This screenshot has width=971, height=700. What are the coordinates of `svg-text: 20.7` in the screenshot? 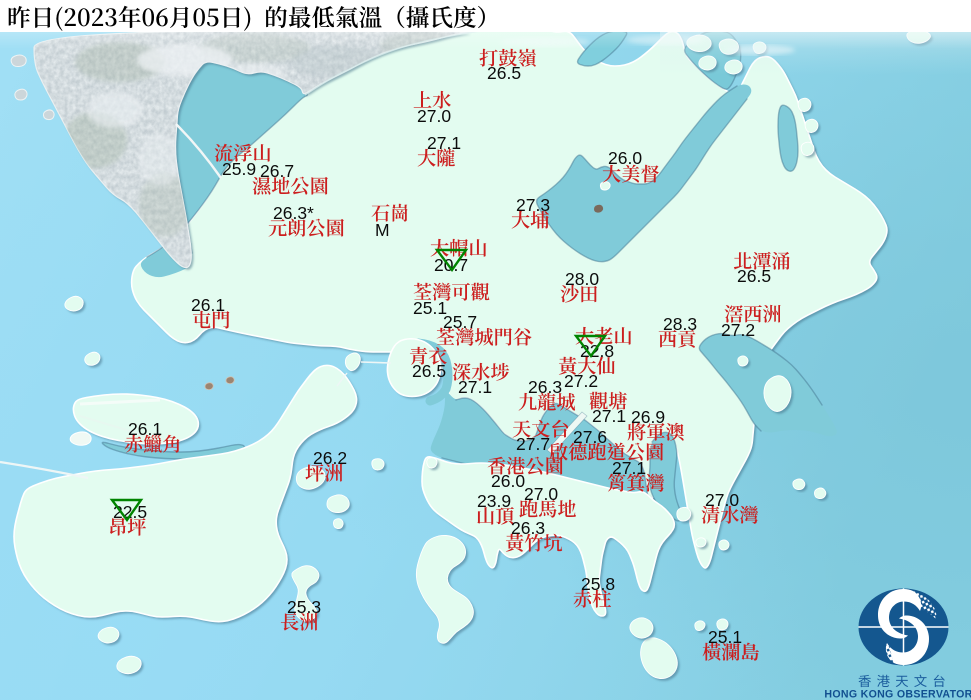 It's located at (451, 265).